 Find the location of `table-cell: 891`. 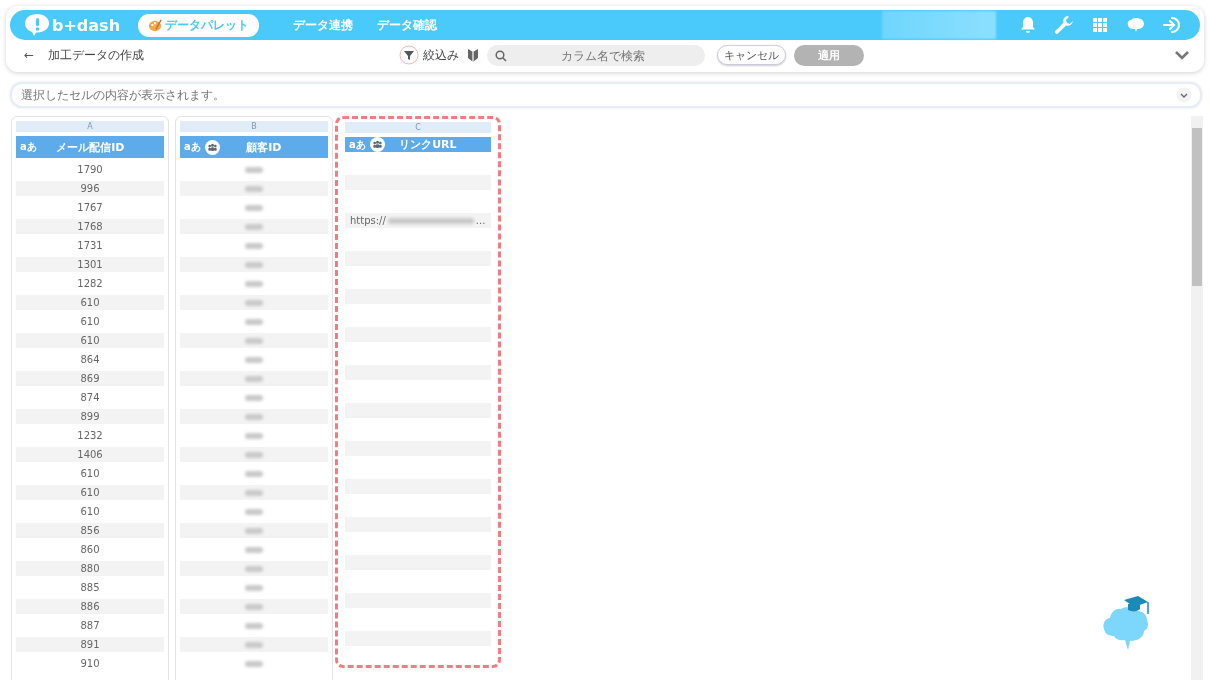

table-cell: 891 is located at coordinates (90, 644).